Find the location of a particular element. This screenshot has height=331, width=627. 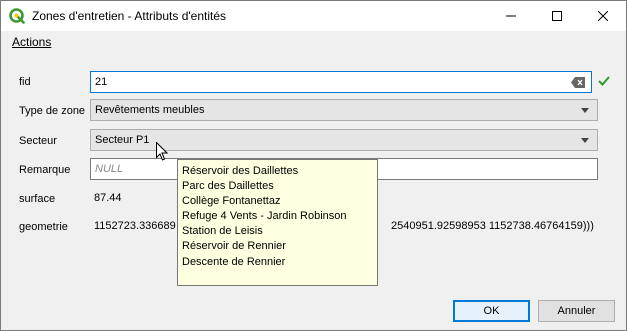

tooltip-item: Station de Leisis is located at coordinates (222, 231).